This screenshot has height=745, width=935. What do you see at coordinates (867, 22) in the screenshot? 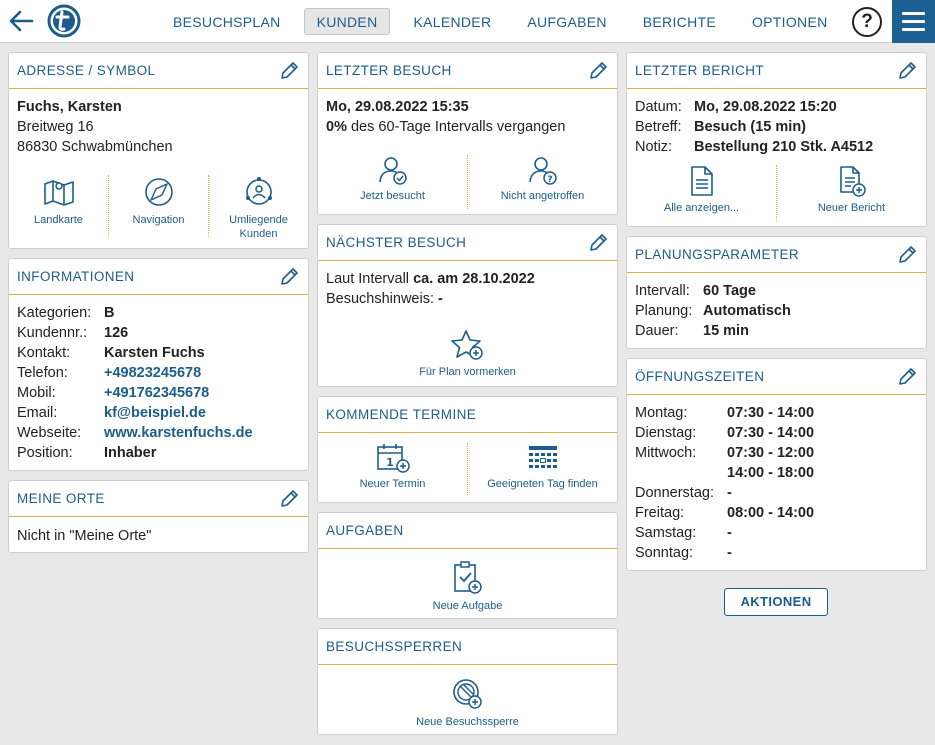
I see `help-icon: ?` at bounding box center [867, 22].